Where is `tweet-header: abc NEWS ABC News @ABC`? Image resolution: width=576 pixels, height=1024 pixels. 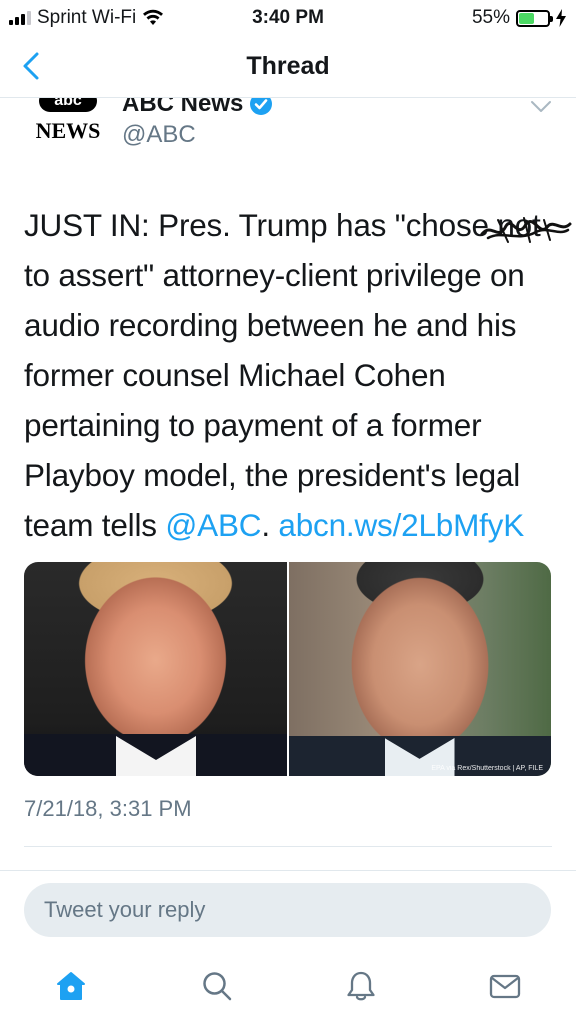 tweet-header: abc NEWS ABC News @ABC is located at coordinates (288, 133).